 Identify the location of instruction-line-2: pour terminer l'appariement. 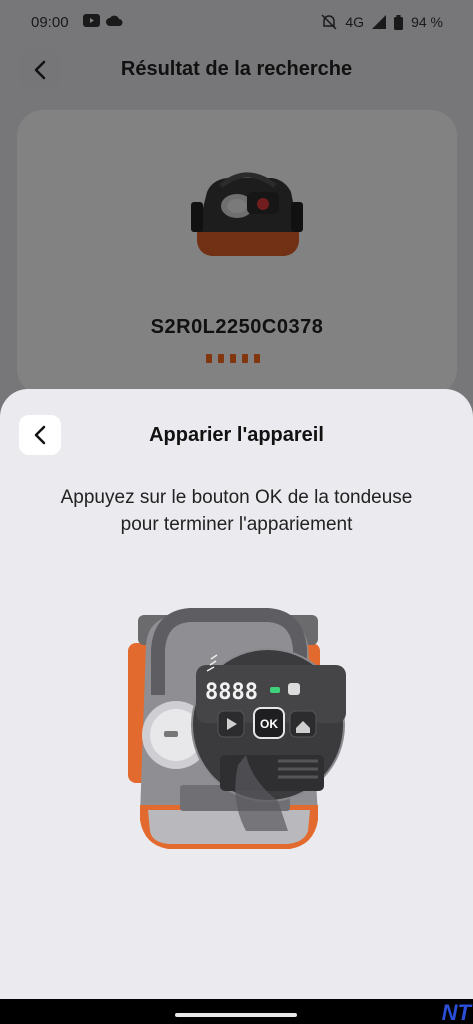
(236, 524).